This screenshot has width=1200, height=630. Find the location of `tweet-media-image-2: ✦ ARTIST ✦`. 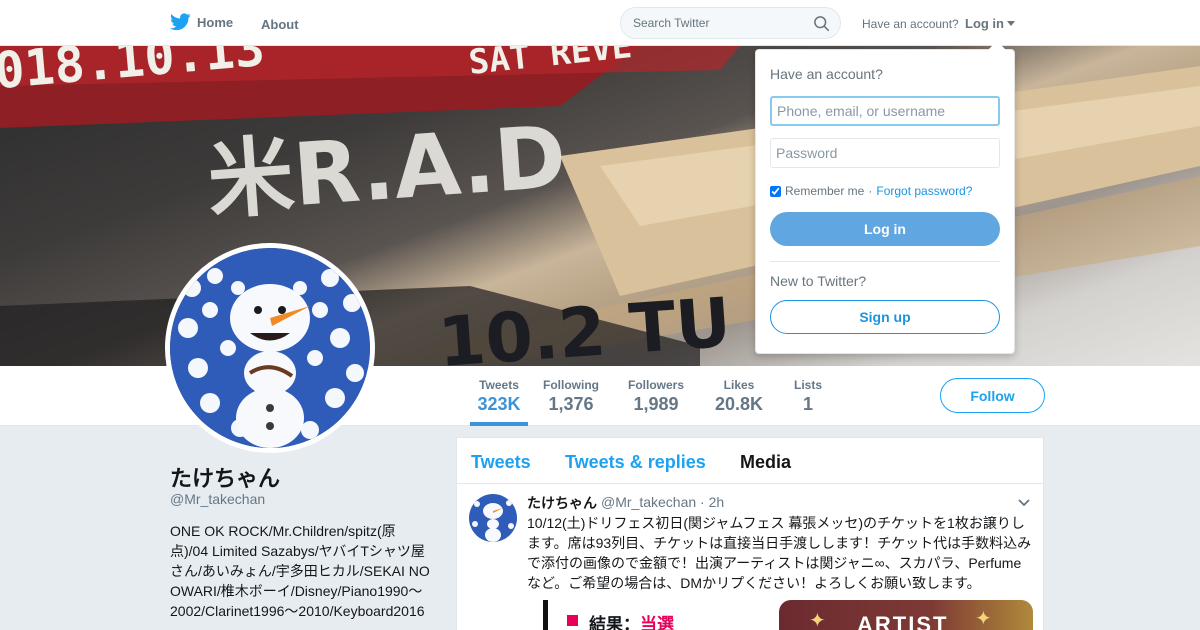

tweet-media-image-2: ✦ ARTIST ✦ is located at coordinates (906, 615).